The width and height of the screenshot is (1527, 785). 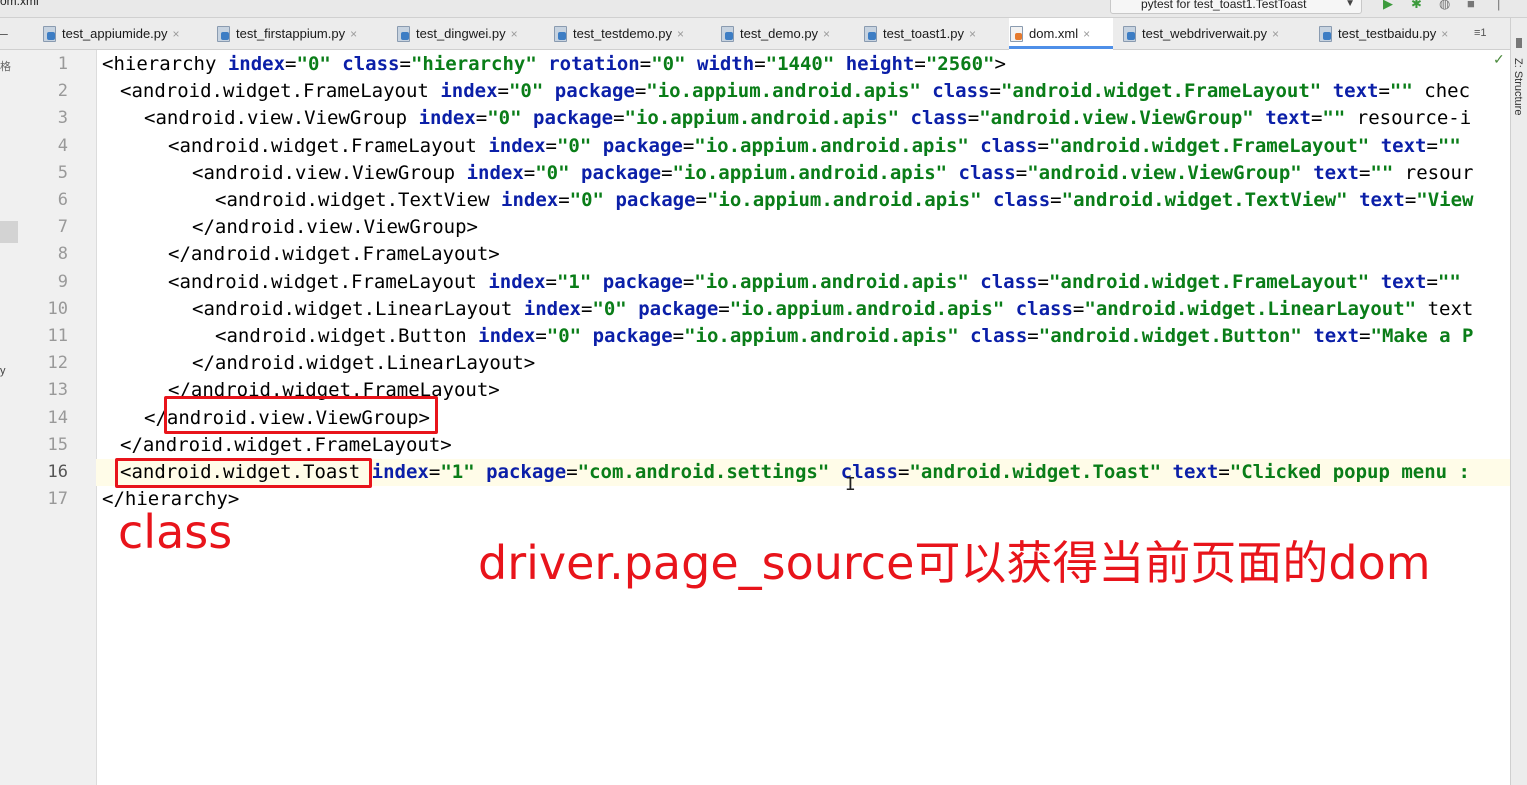 What do you see at coordinates (62, 227) in the screenshot?
I see `line-number: 7` at bounding box center [62, 227].